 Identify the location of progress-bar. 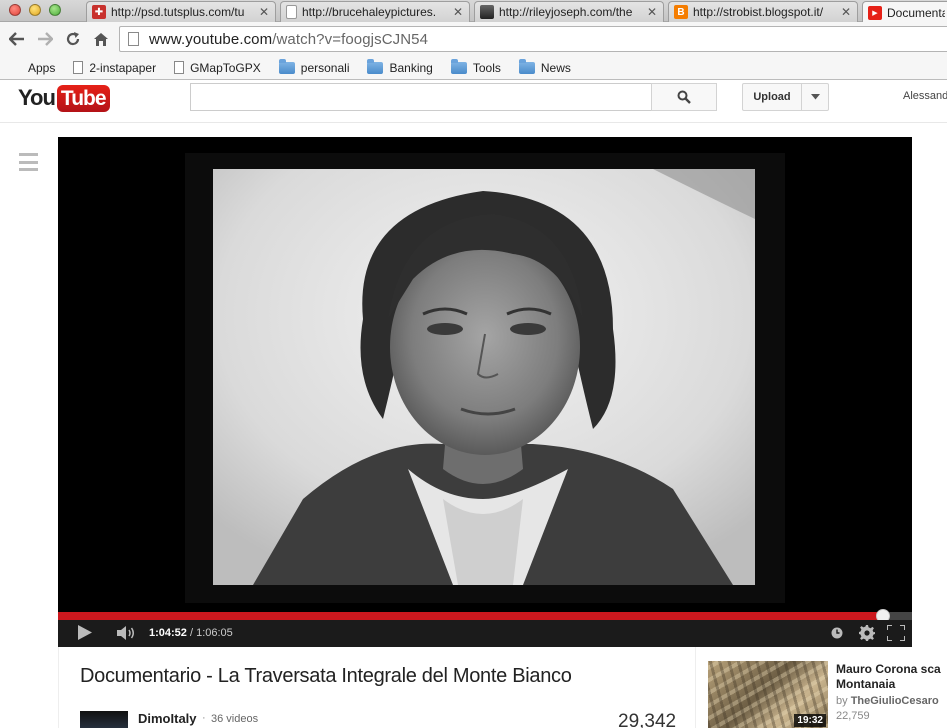
(485, 616).